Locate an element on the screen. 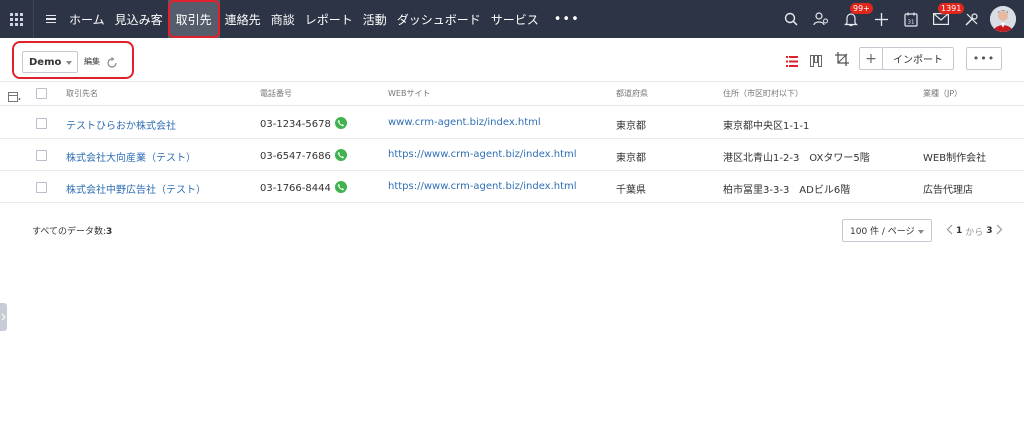 The image size is (1024, 442). tab-label: サービス is located at coordinates (514, 19).